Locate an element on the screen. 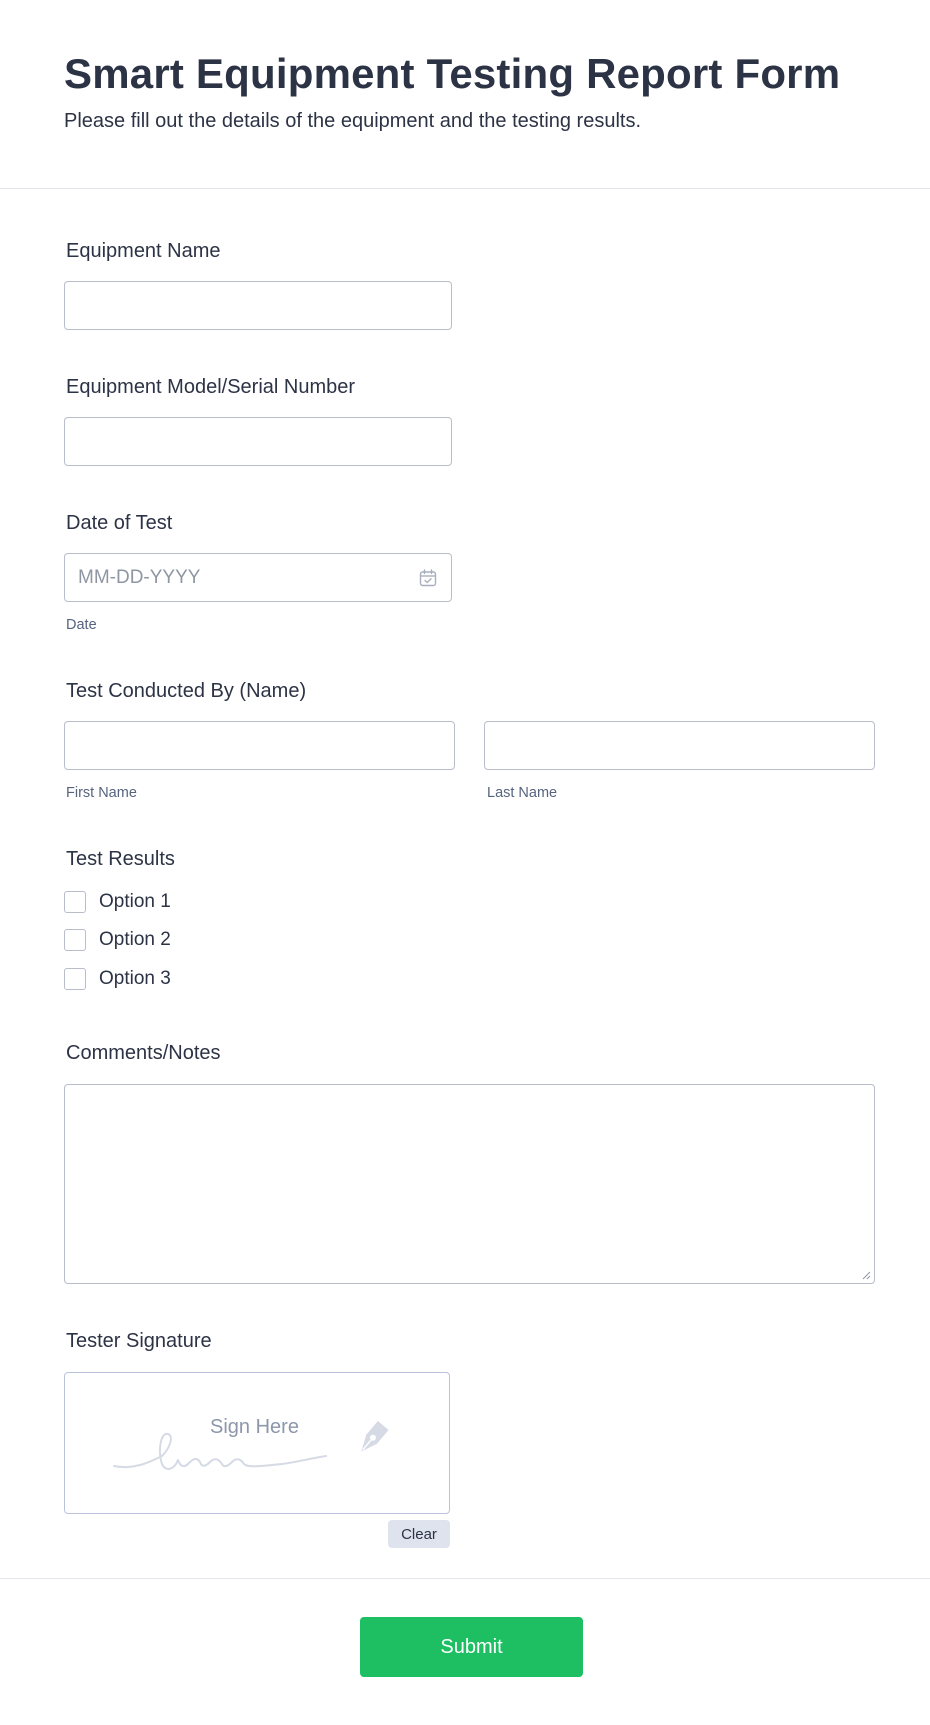 The height and width of the screenshot is (1725, 930). signature-label: Tester Signature is located at coordinates (139, 1341).